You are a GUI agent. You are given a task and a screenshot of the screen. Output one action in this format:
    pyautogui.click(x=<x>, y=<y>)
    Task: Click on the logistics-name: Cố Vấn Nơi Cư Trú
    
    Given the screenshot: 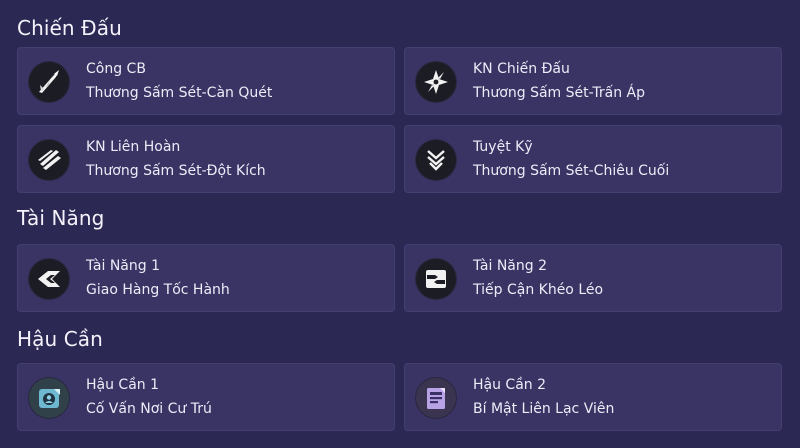 What is the action you would take?
    pyautogui.click(x=149, y=409)
    